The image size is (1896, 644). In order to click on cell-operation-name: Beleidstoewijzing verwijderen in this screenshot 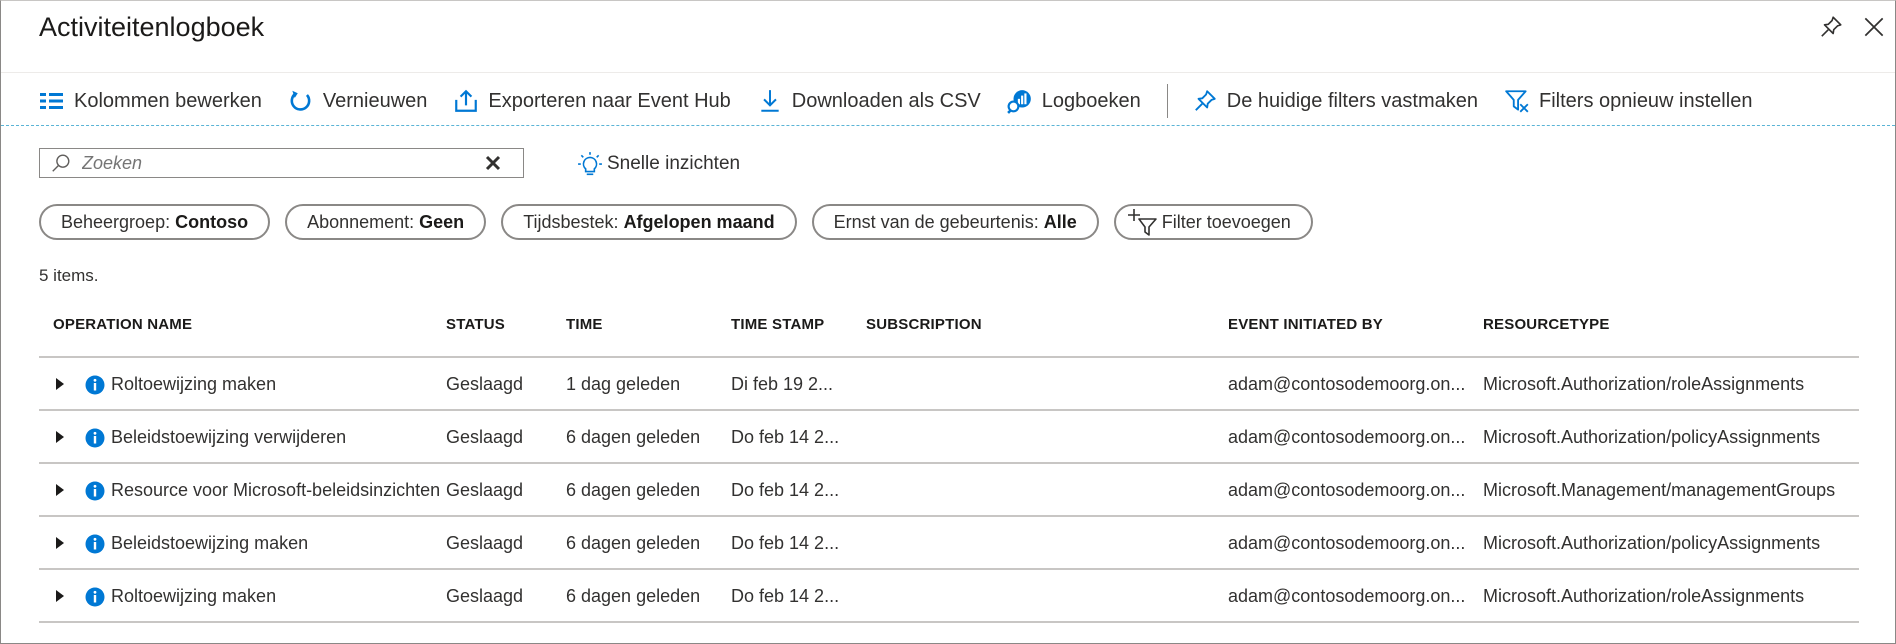, I will do `click(229, 437)`.